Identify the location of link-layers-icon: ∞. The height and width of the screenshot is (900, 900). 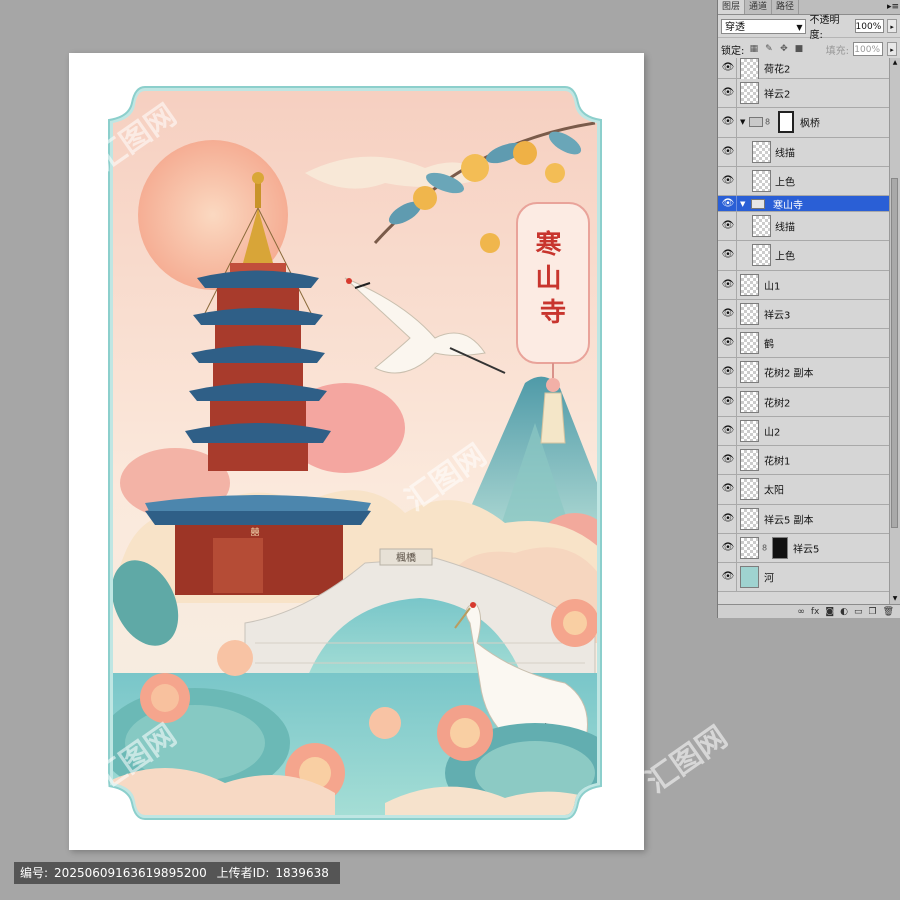
(801, 612).